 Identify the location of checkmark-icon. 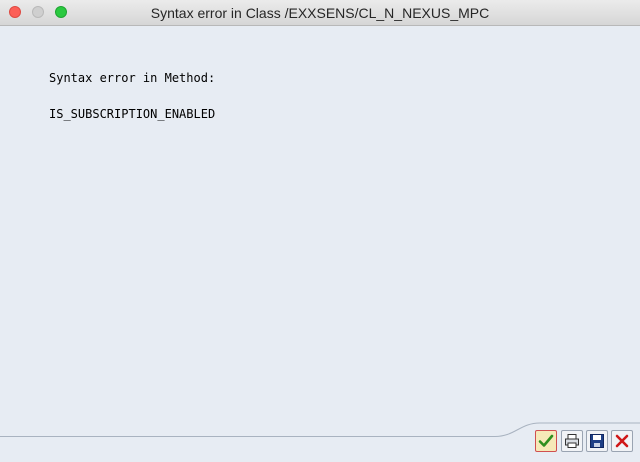
(546, 441).